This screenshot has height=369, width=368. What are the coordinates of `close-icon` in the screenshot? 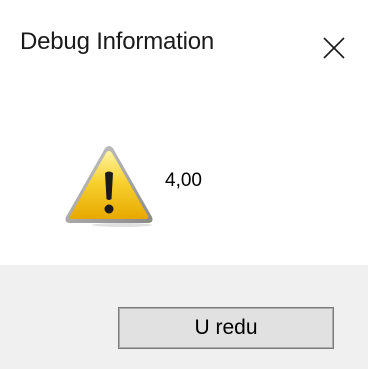 It's located at (334, 48).